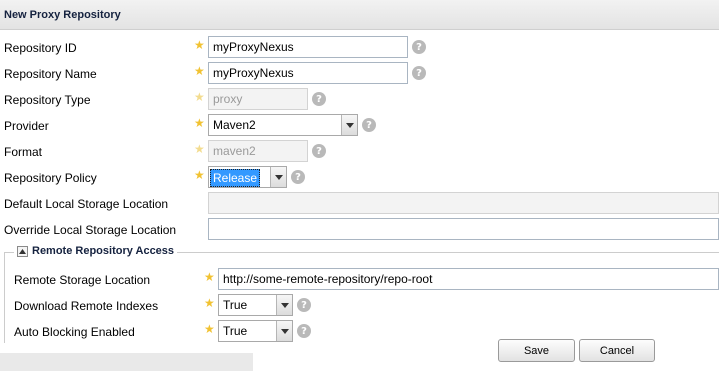  I want to click on auto-blocking-enabled-selected-value: True, so click(235, 331).